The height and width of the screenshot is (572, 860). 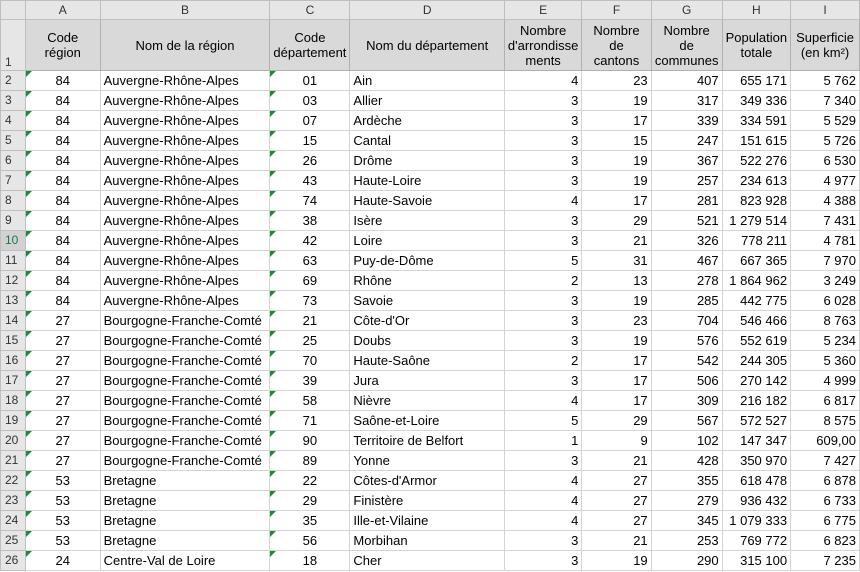 I want to click on cell-d: Savoie, so click(x=427, y=300).